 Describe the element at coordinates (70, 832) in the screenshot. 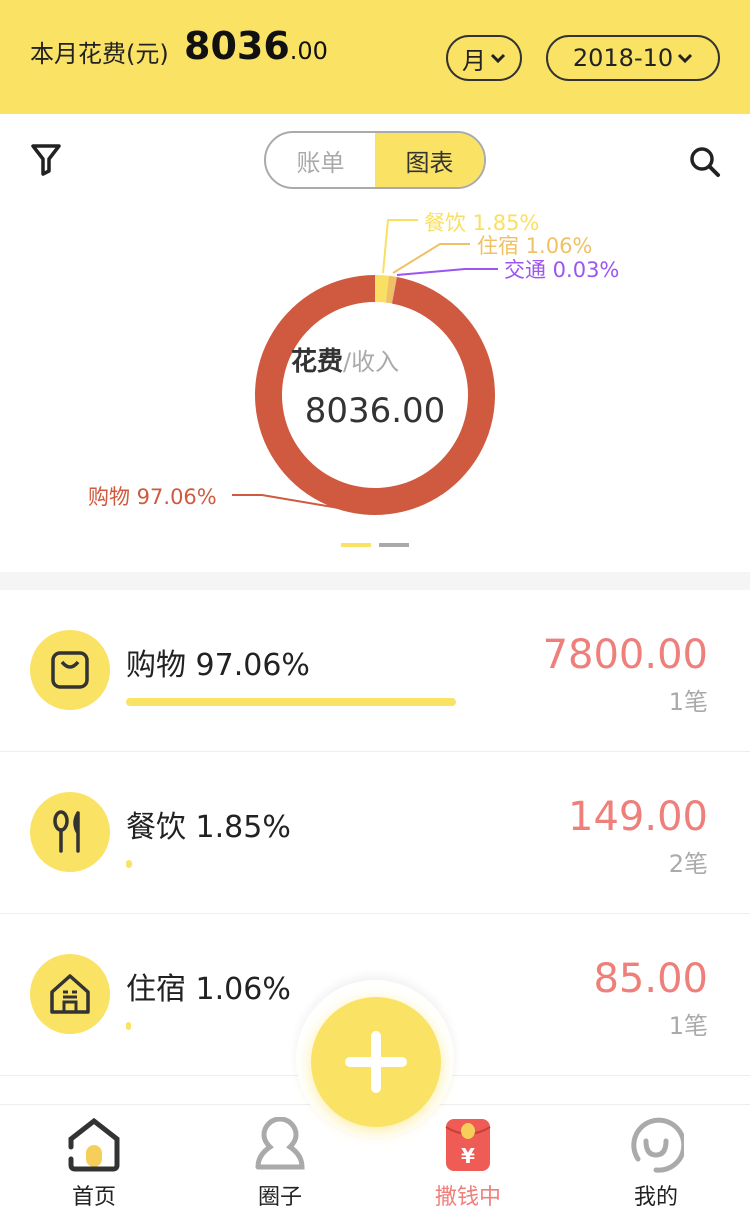

I see `utensils-icon` at that location.